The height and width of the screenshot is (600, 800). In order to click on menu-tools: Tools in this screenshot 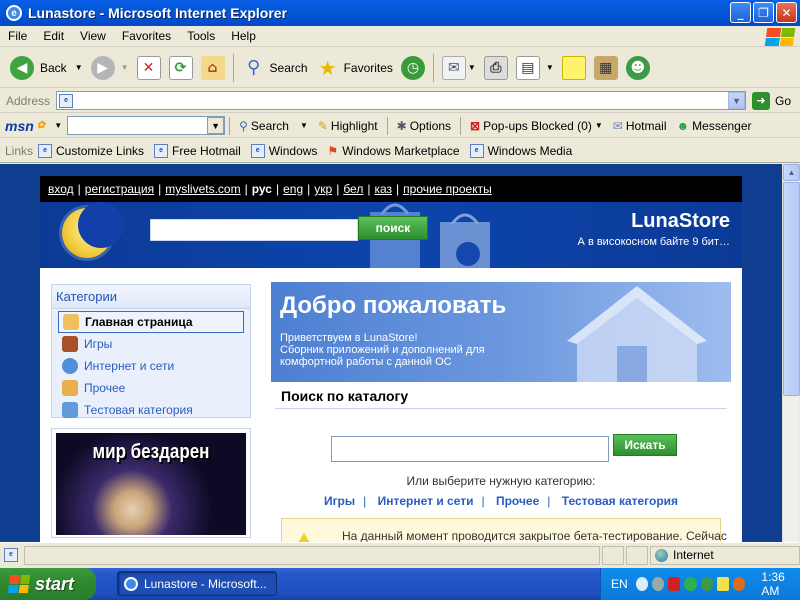, I will do `click(201, 36)`.